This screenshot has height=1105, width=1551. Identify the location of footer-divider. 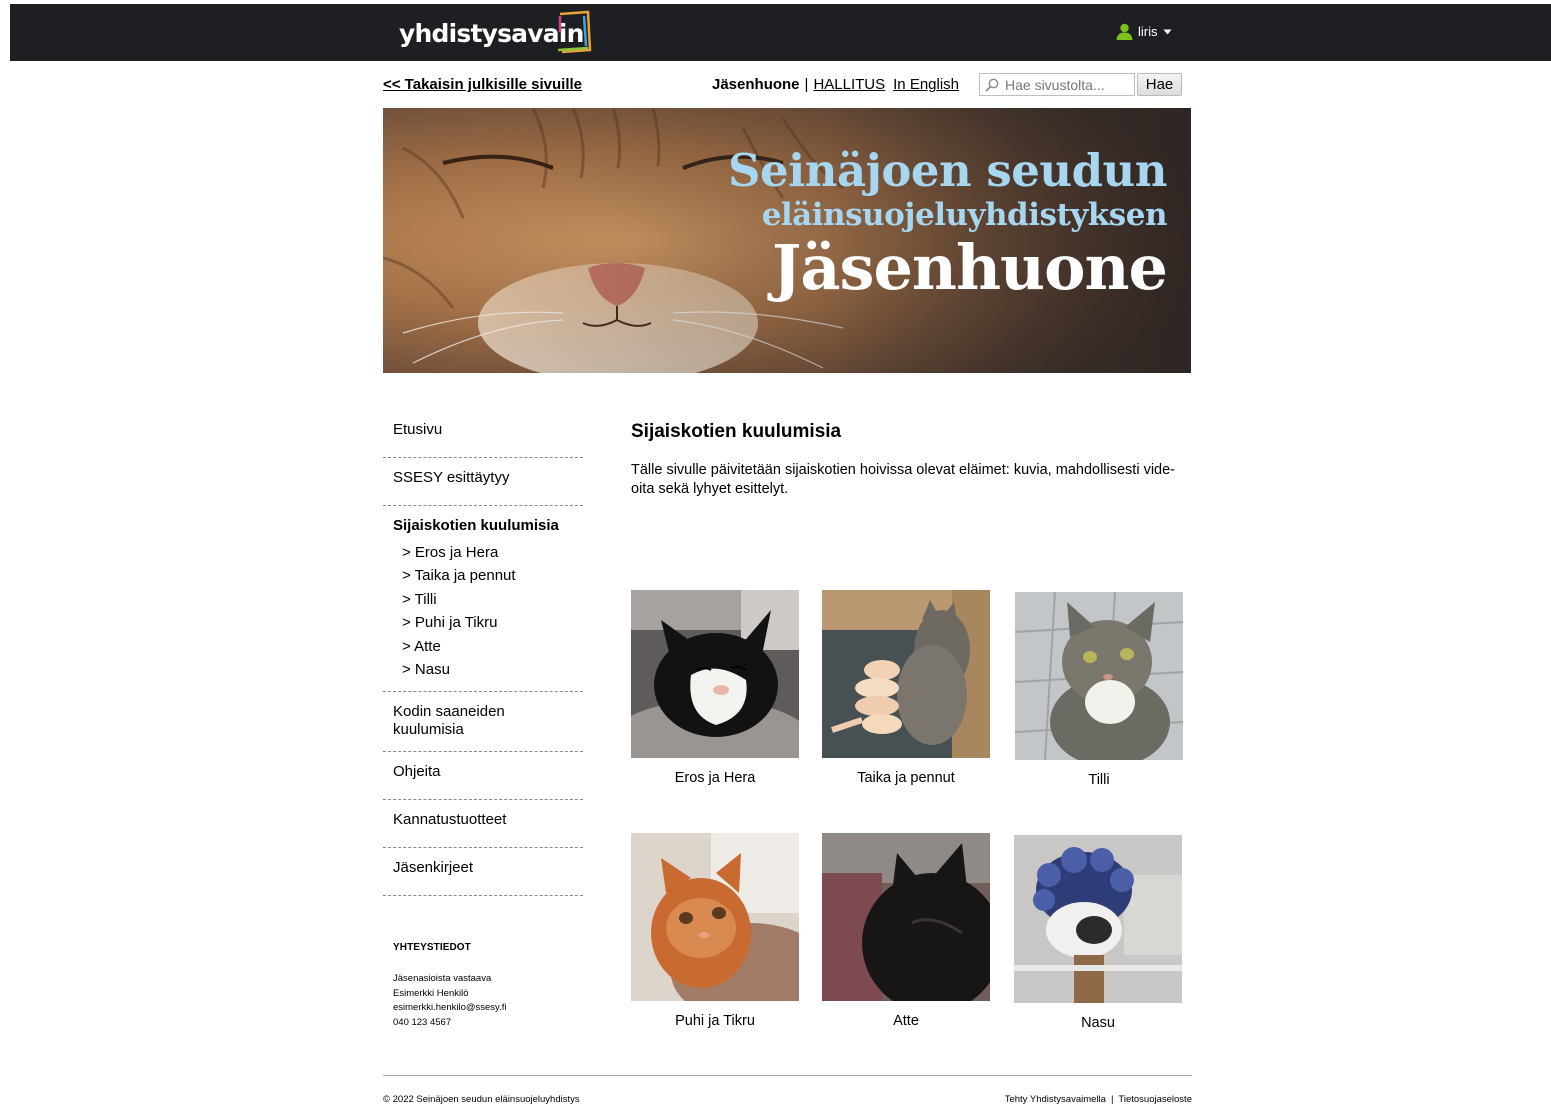
(787, 1075).